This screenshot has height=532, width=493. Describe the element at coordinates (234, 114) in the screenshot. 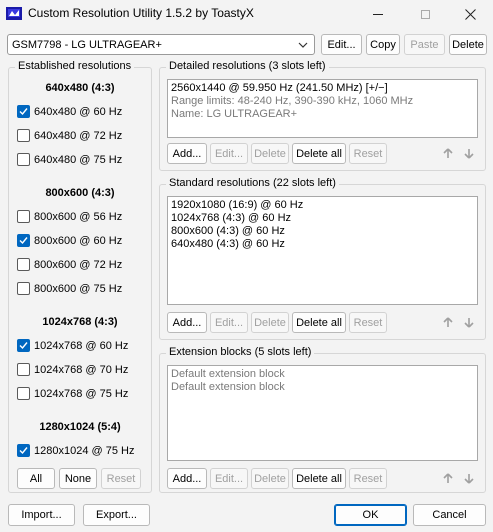

I see `monitor-name-line: Name: LG ULTRAGEAR+` at that location.